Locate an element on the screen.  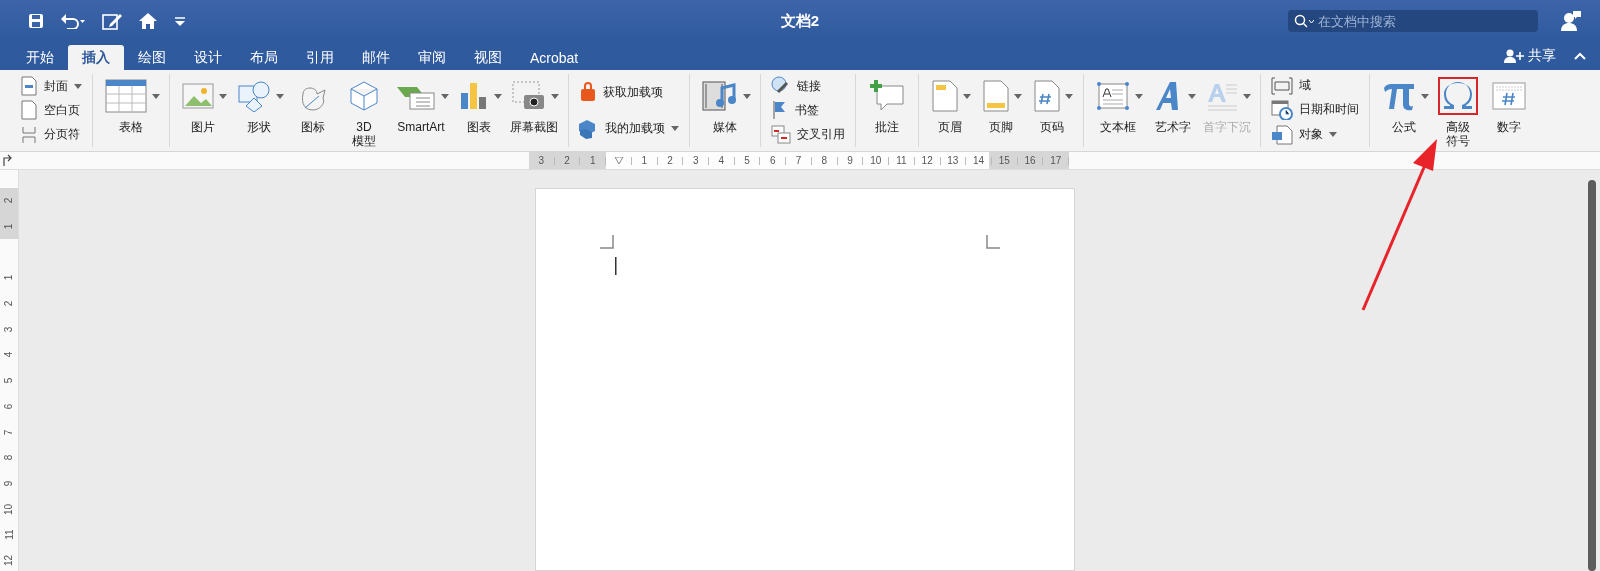
scrollbar-thumb is located at coordinates (1592, 375).